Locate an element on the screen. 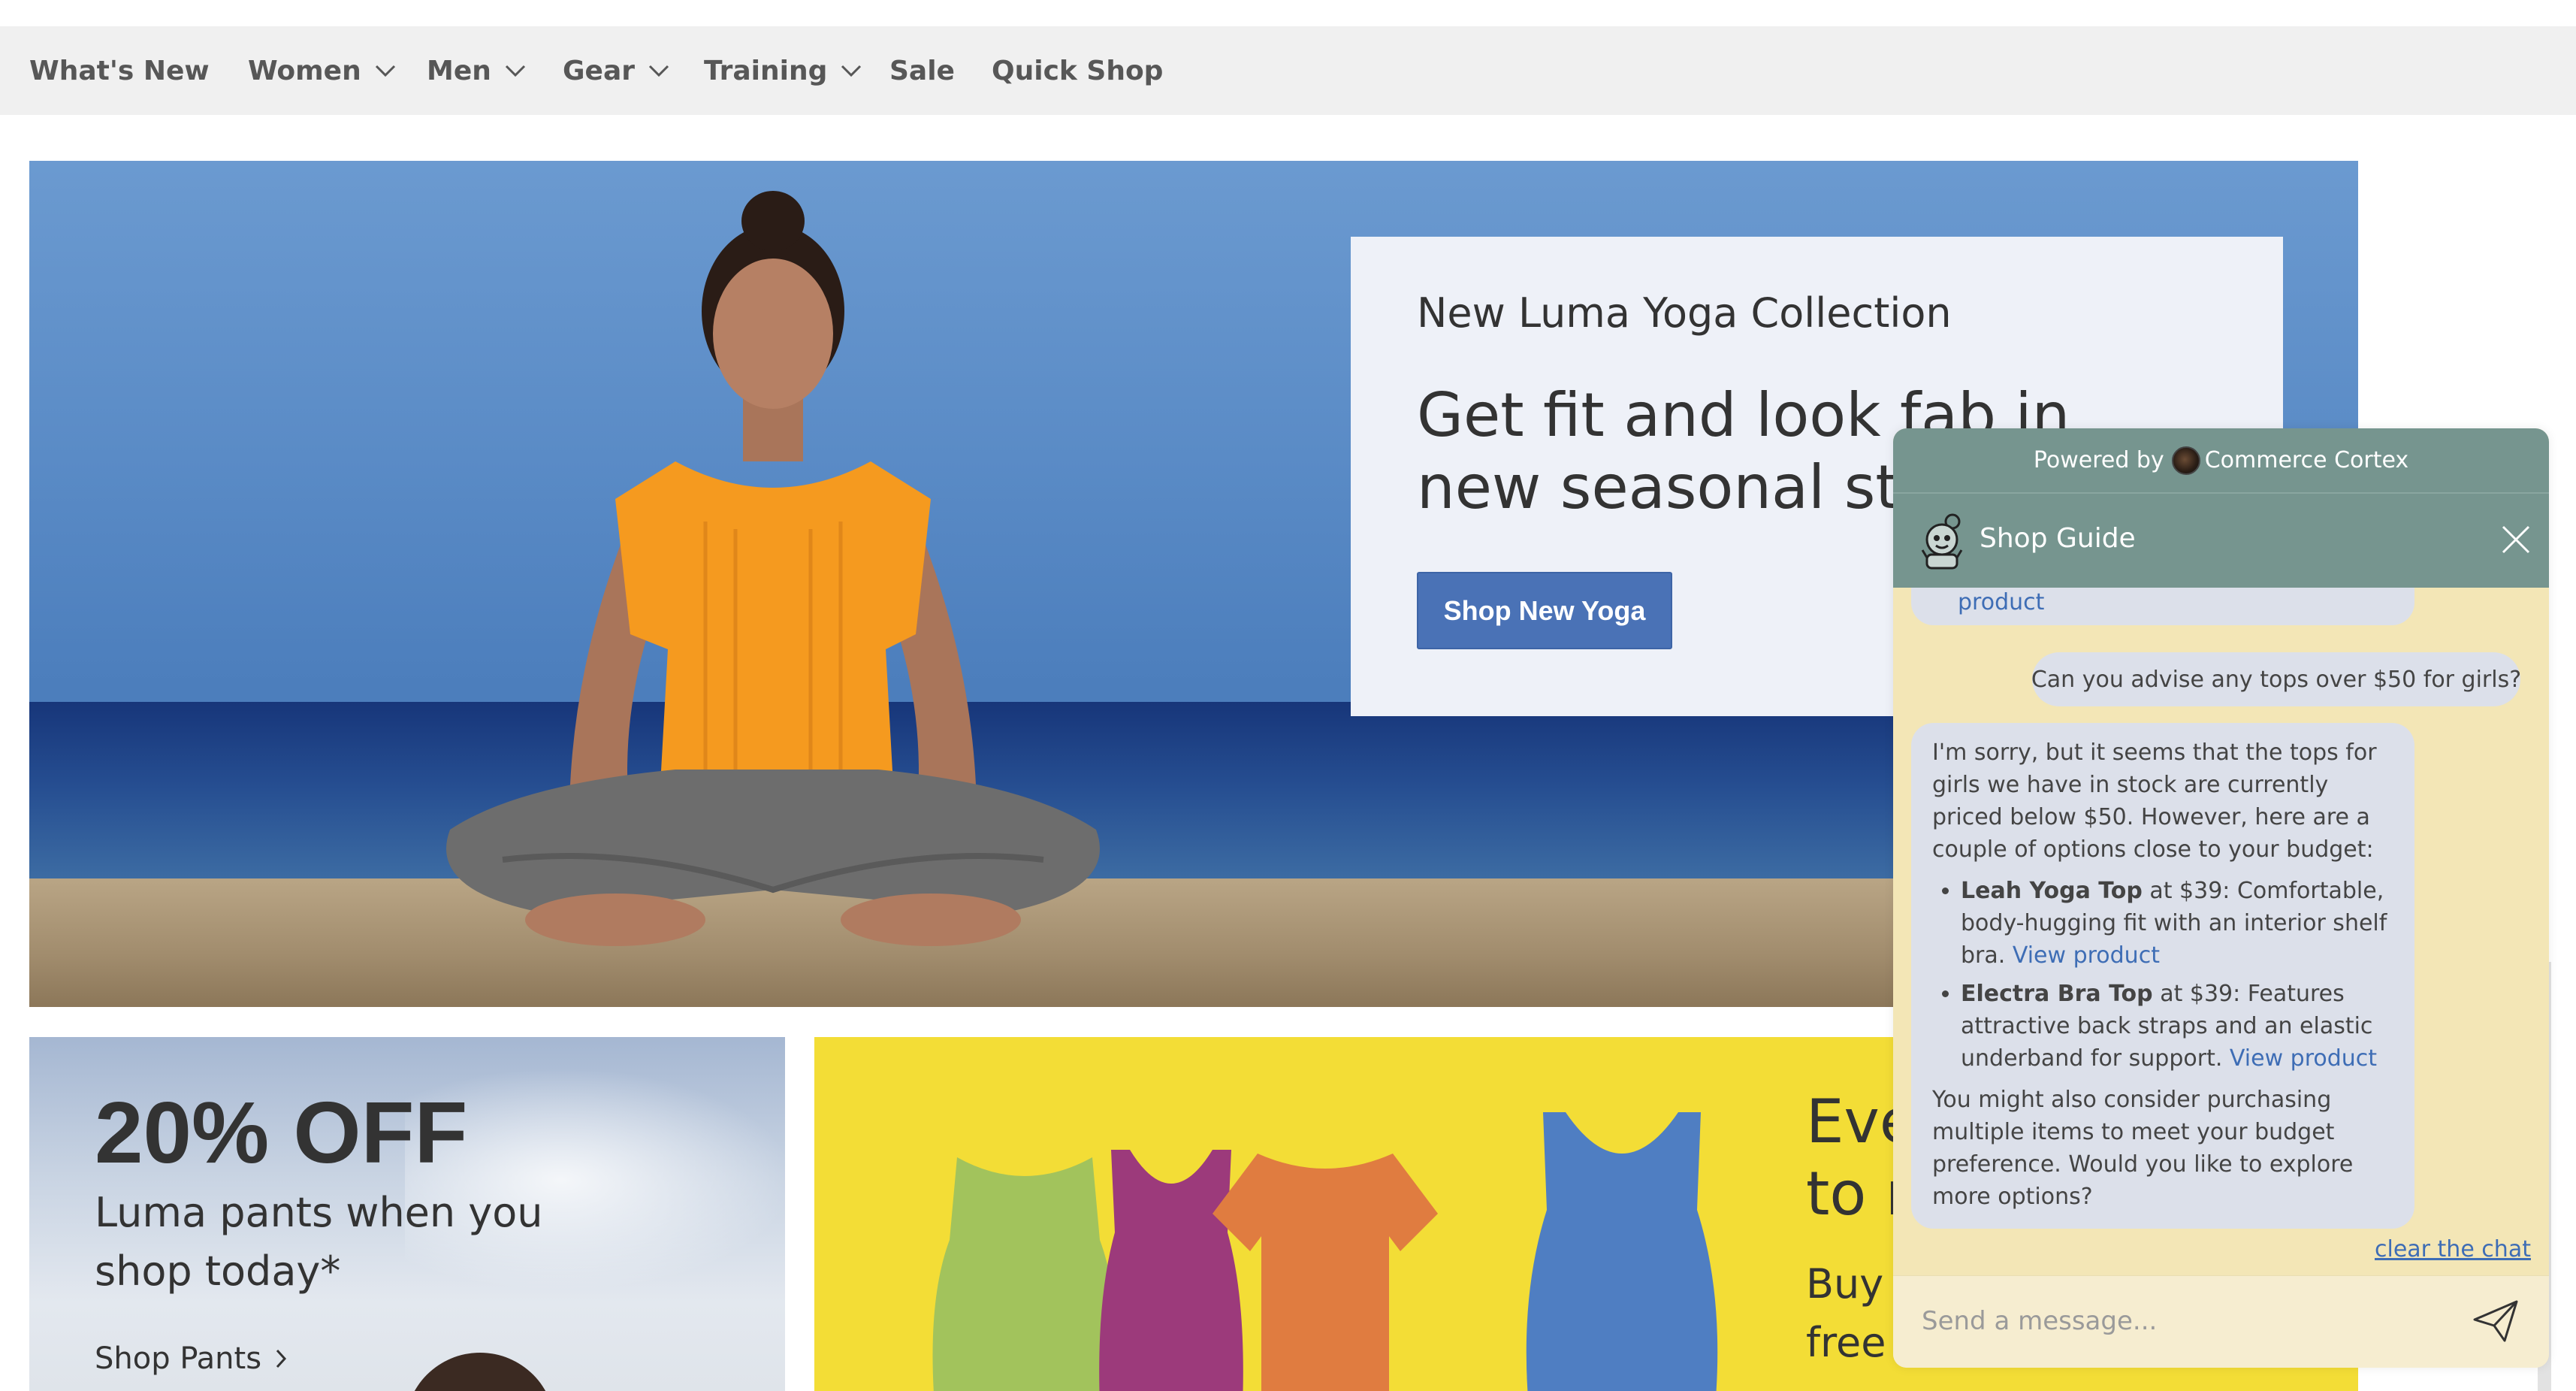  previous-view-product-link: product is located at coordinates (2001, 603).